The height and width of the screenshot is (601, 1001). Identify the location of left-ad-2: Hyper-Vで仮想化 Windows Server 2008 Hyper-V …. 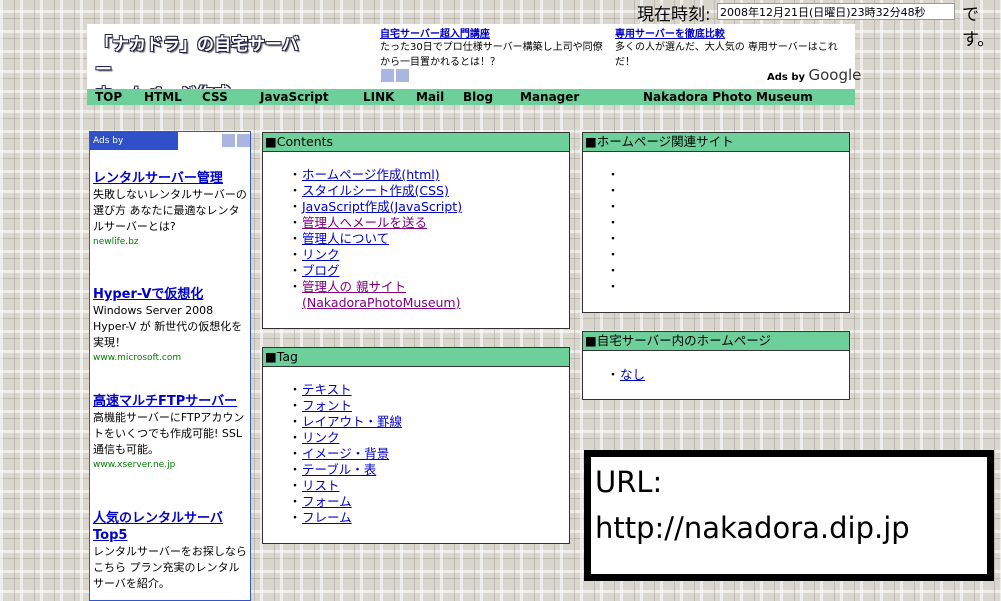
(171, 324).